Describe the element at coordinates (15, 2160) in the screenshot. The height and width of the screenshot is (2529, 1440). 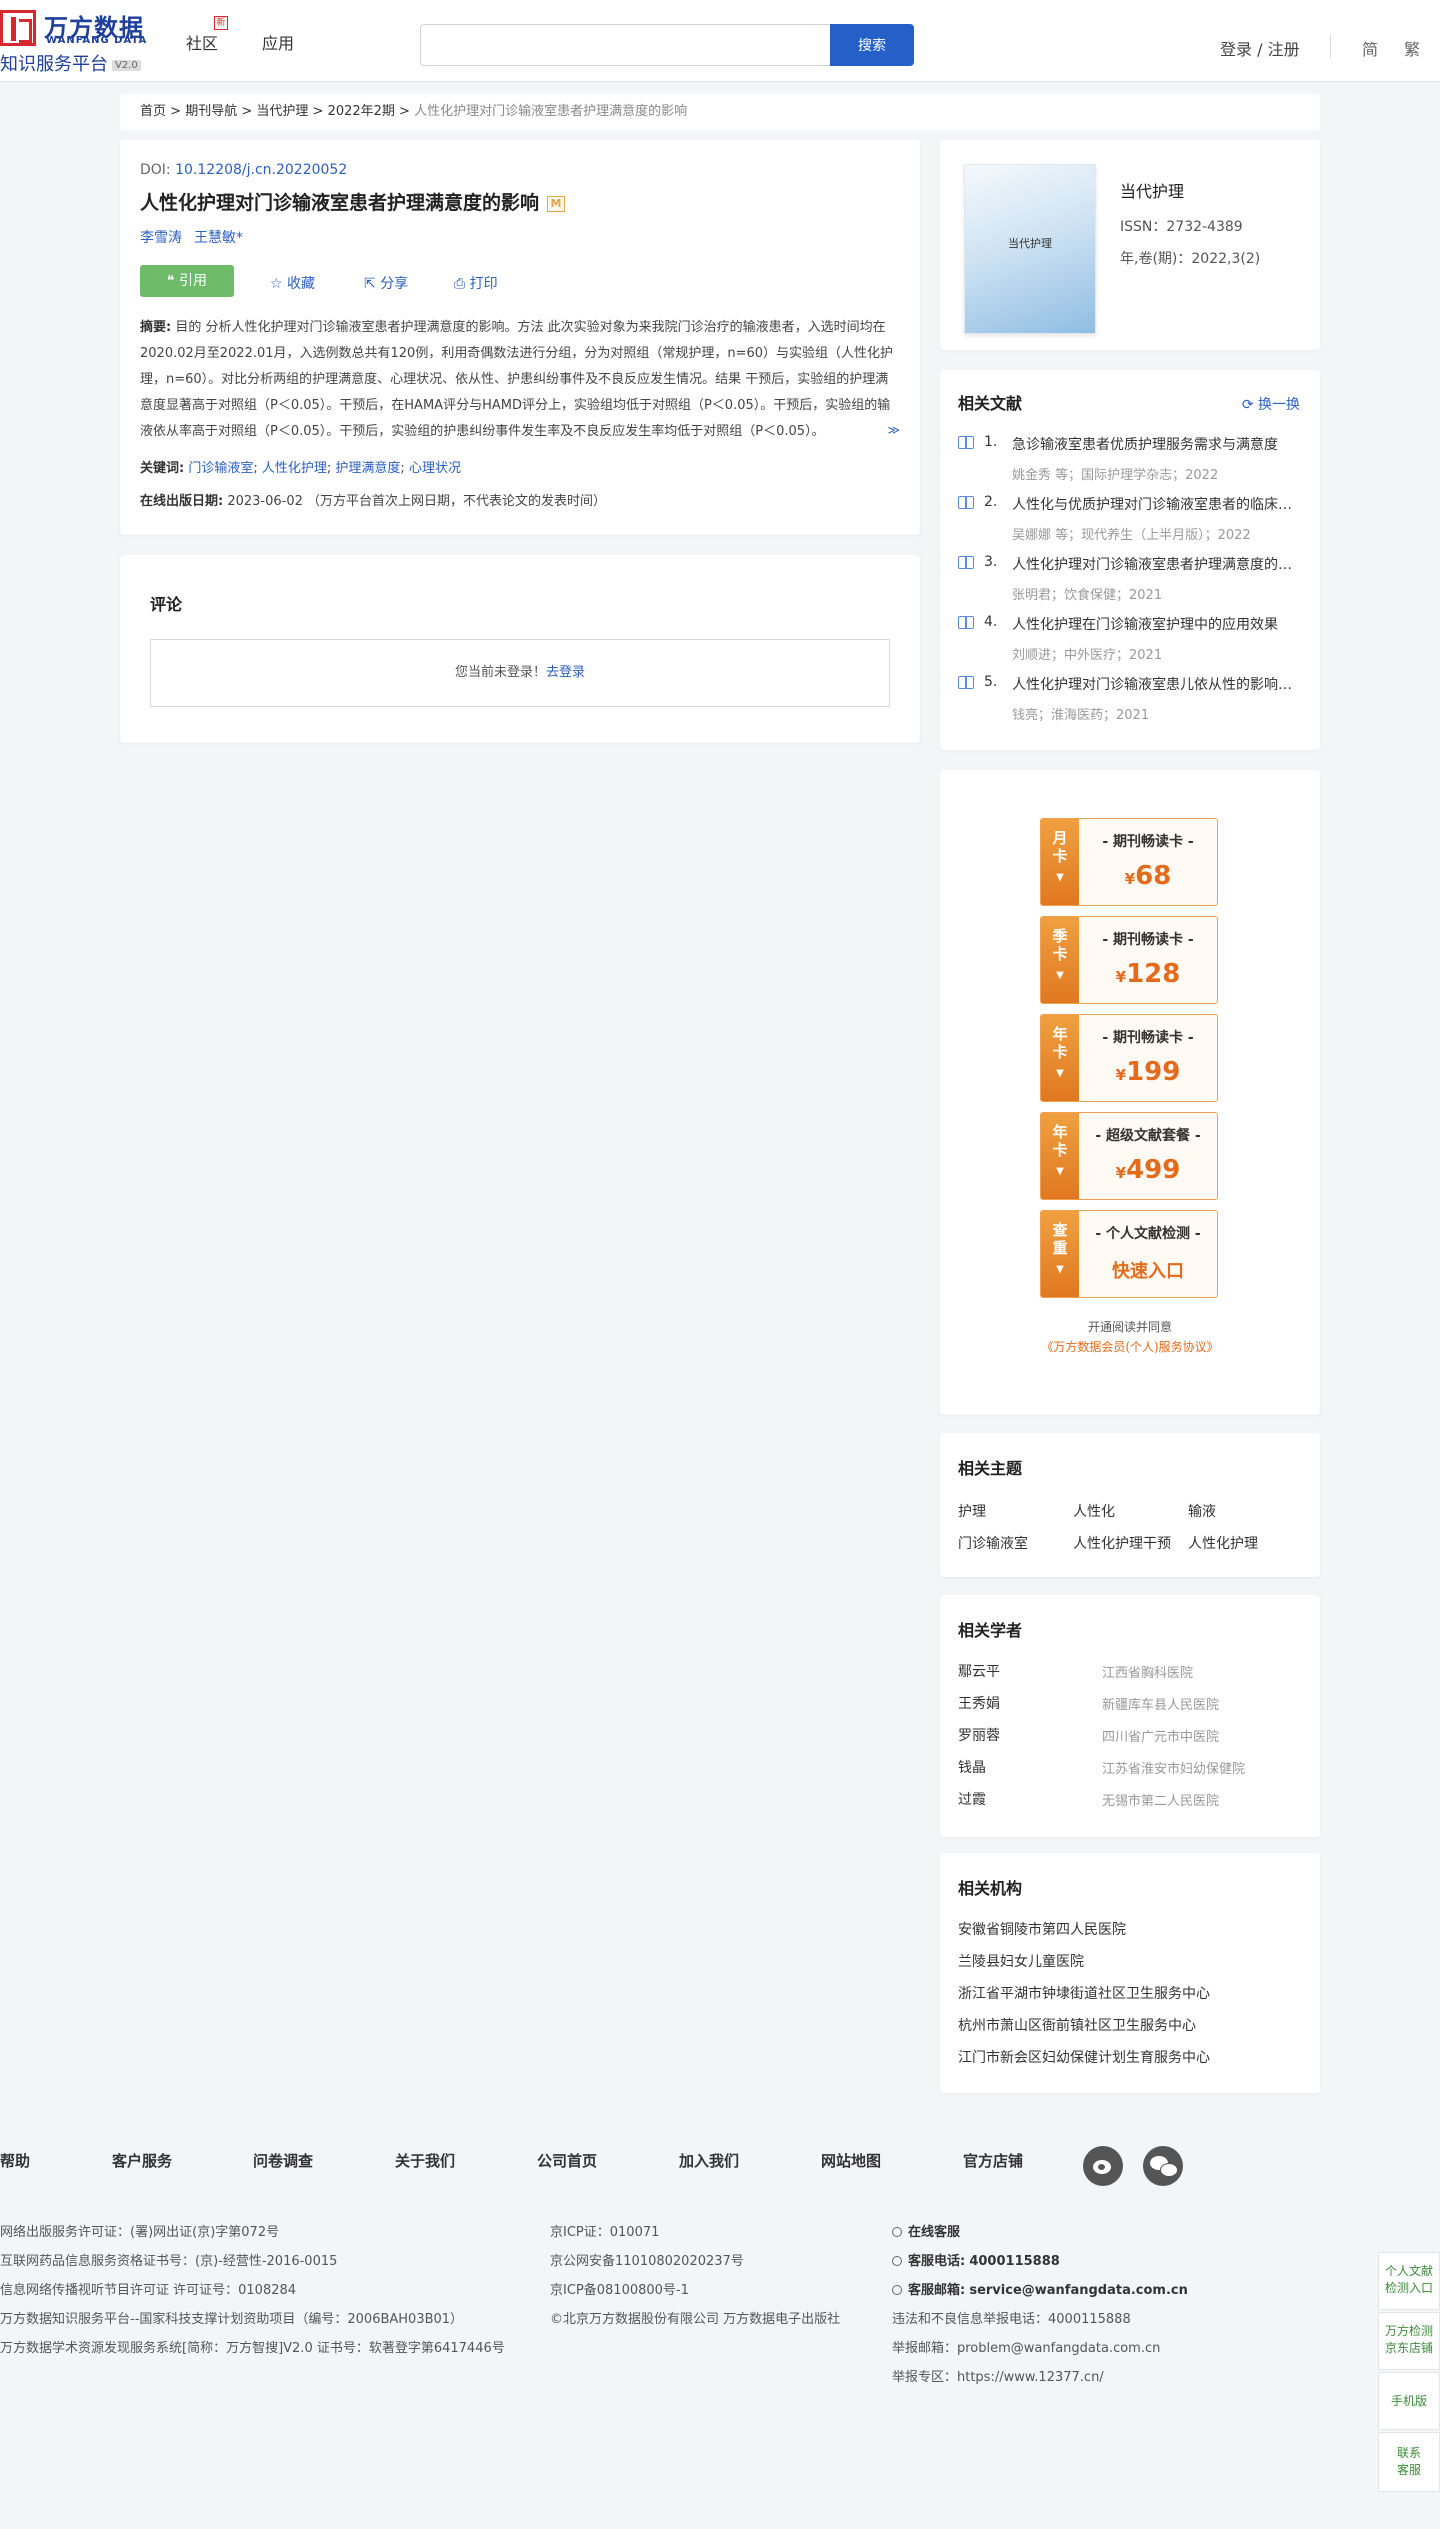
I see `footer-help-link: 帮助` at that location.